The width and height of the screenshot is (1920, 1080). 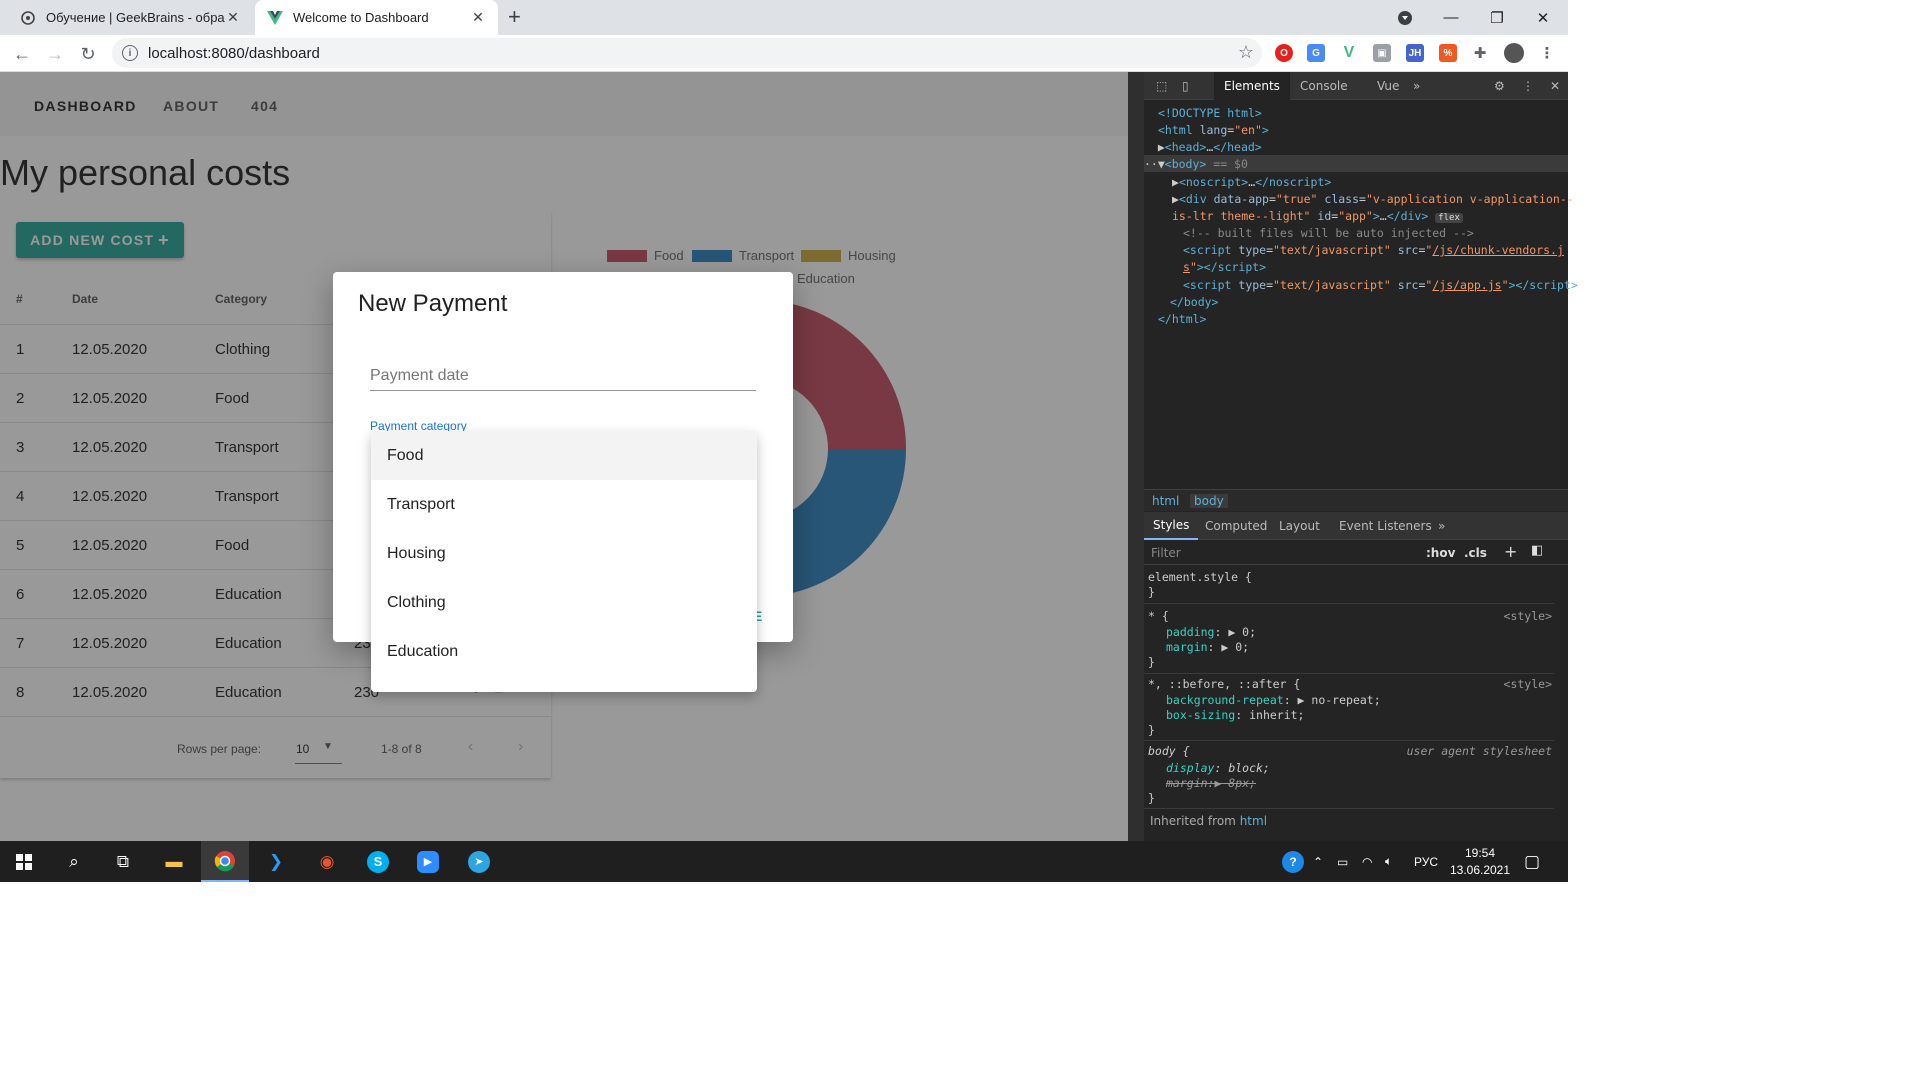 What do you see at coordinates (1224, 267) in the screenshot?
I see `dom-line: s"></script>` at bounding box center [1224, 267].